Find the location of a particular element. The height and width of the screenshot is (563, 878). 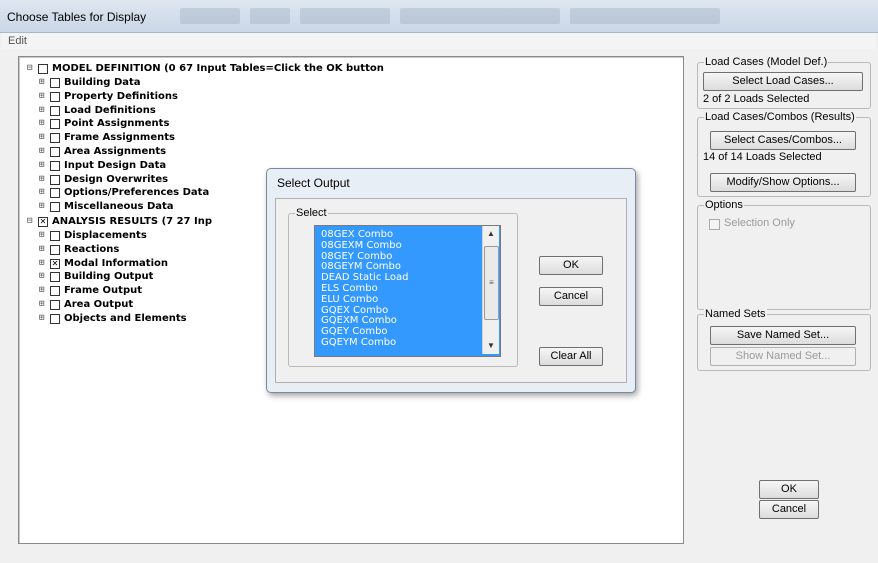

list-item: DEAD Static Load is located at coordinates (365, 278).